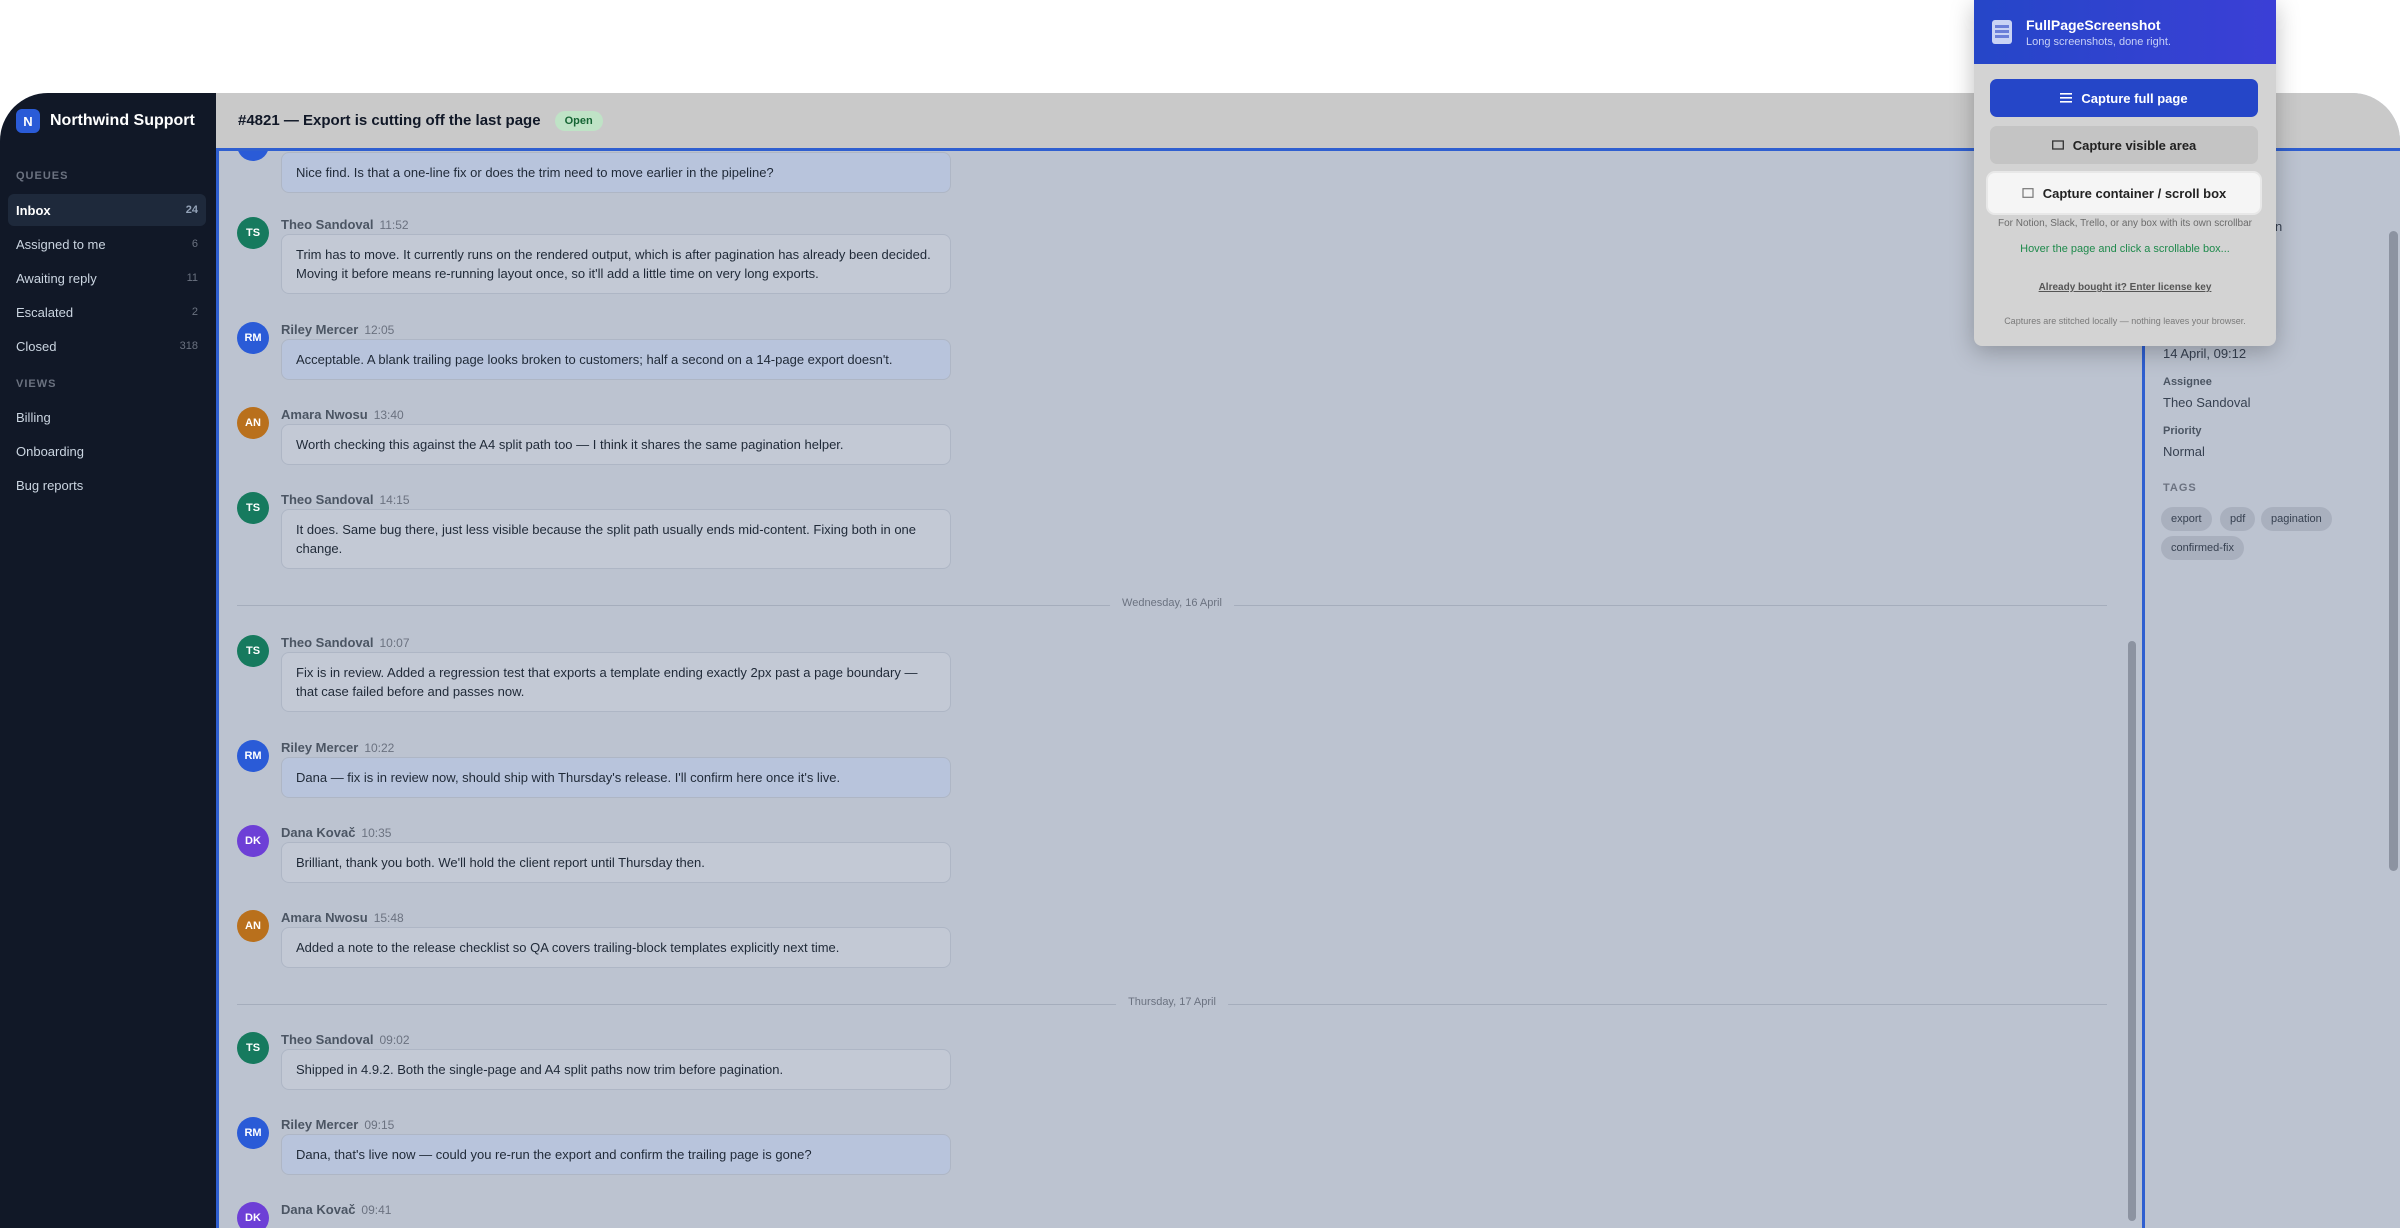  What do you see at coordinates (2238, 519) in the screenshot?
I see `tag-pdf: pdf` at bounding box center [2238, 519].